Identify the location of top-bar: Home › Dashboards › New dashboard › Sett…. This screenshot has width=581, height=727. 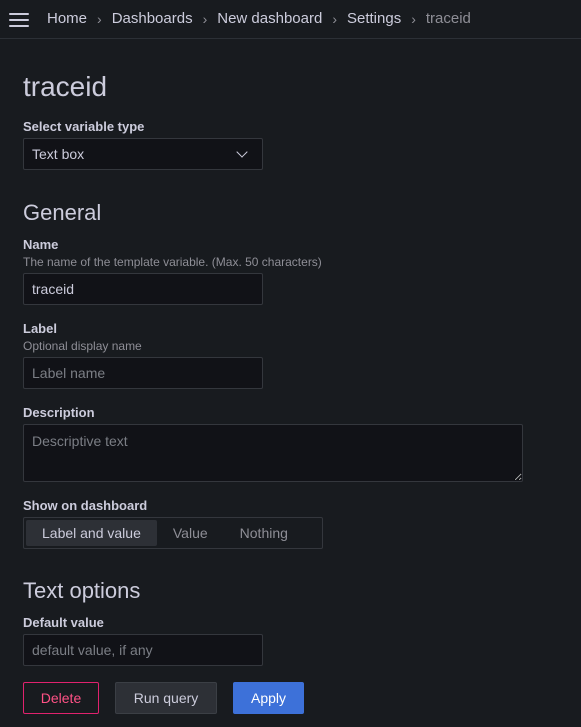
(290, 19).